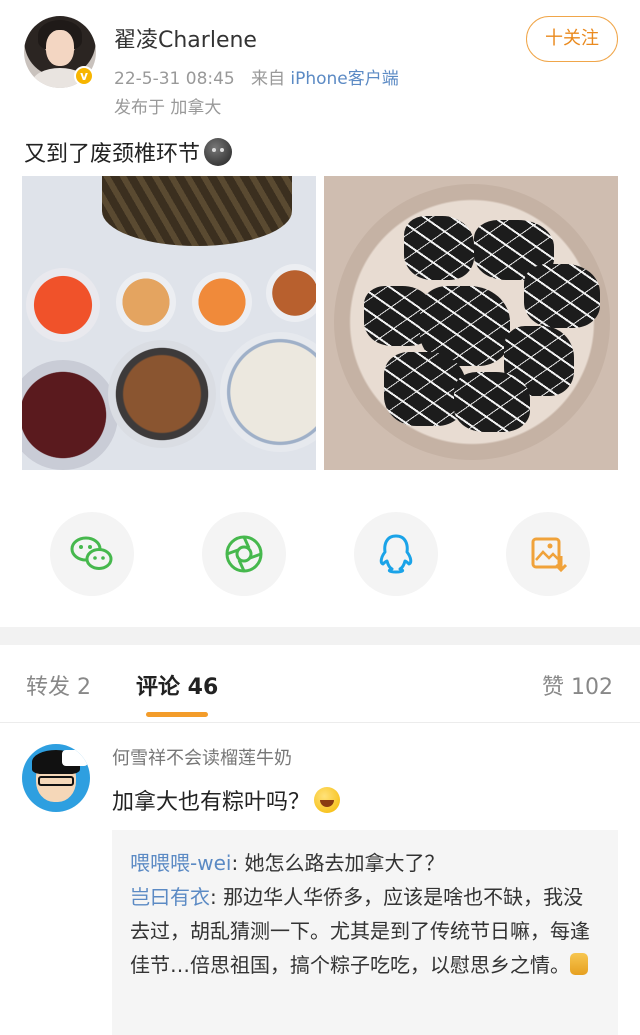 This screenshot has height=1035, width=640. I want to click on commenter-name: 何雪祥不会读榴莲牛奶, so click(202, 757).